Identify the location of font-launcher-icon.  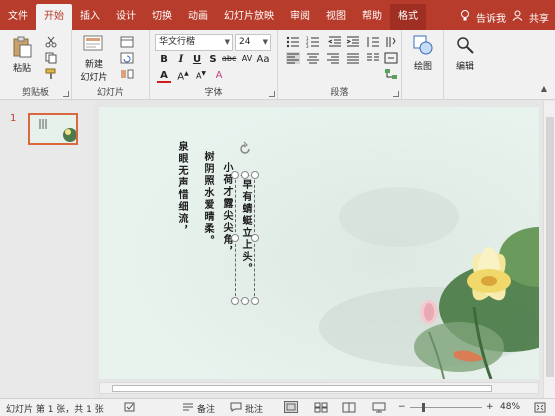
(272, 94).